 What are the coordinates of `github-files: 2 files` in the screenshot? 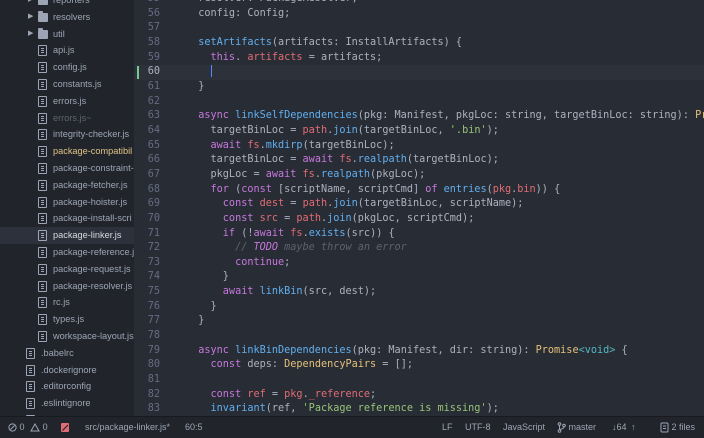 It's located at (677, 427).